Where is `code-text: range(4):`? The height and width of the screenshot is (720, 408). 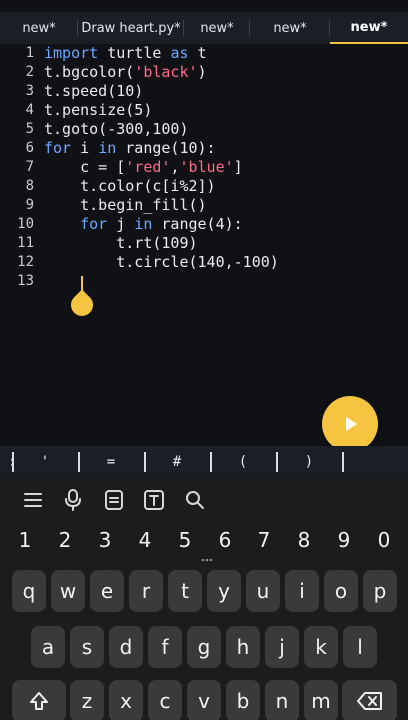
code-text: range(4): is located at coordinates (197, 224).